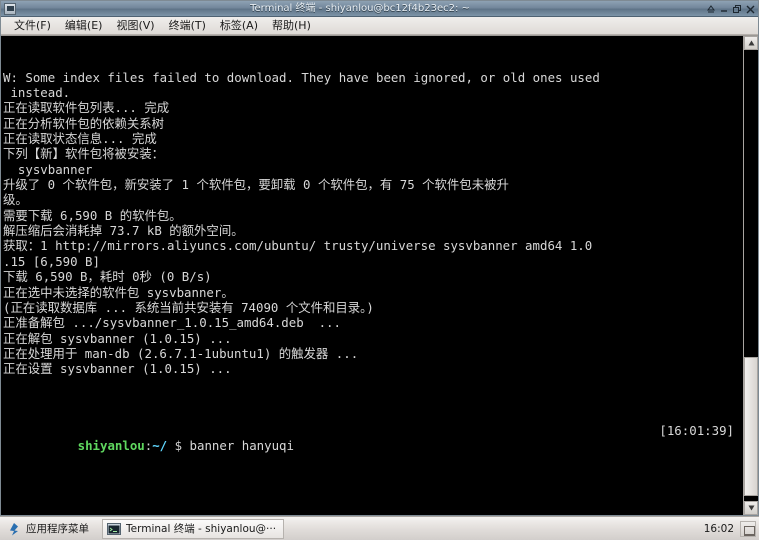  Describe the element at coordinates (737, 9) in the screenshot. I see `maximize-button` at that location.